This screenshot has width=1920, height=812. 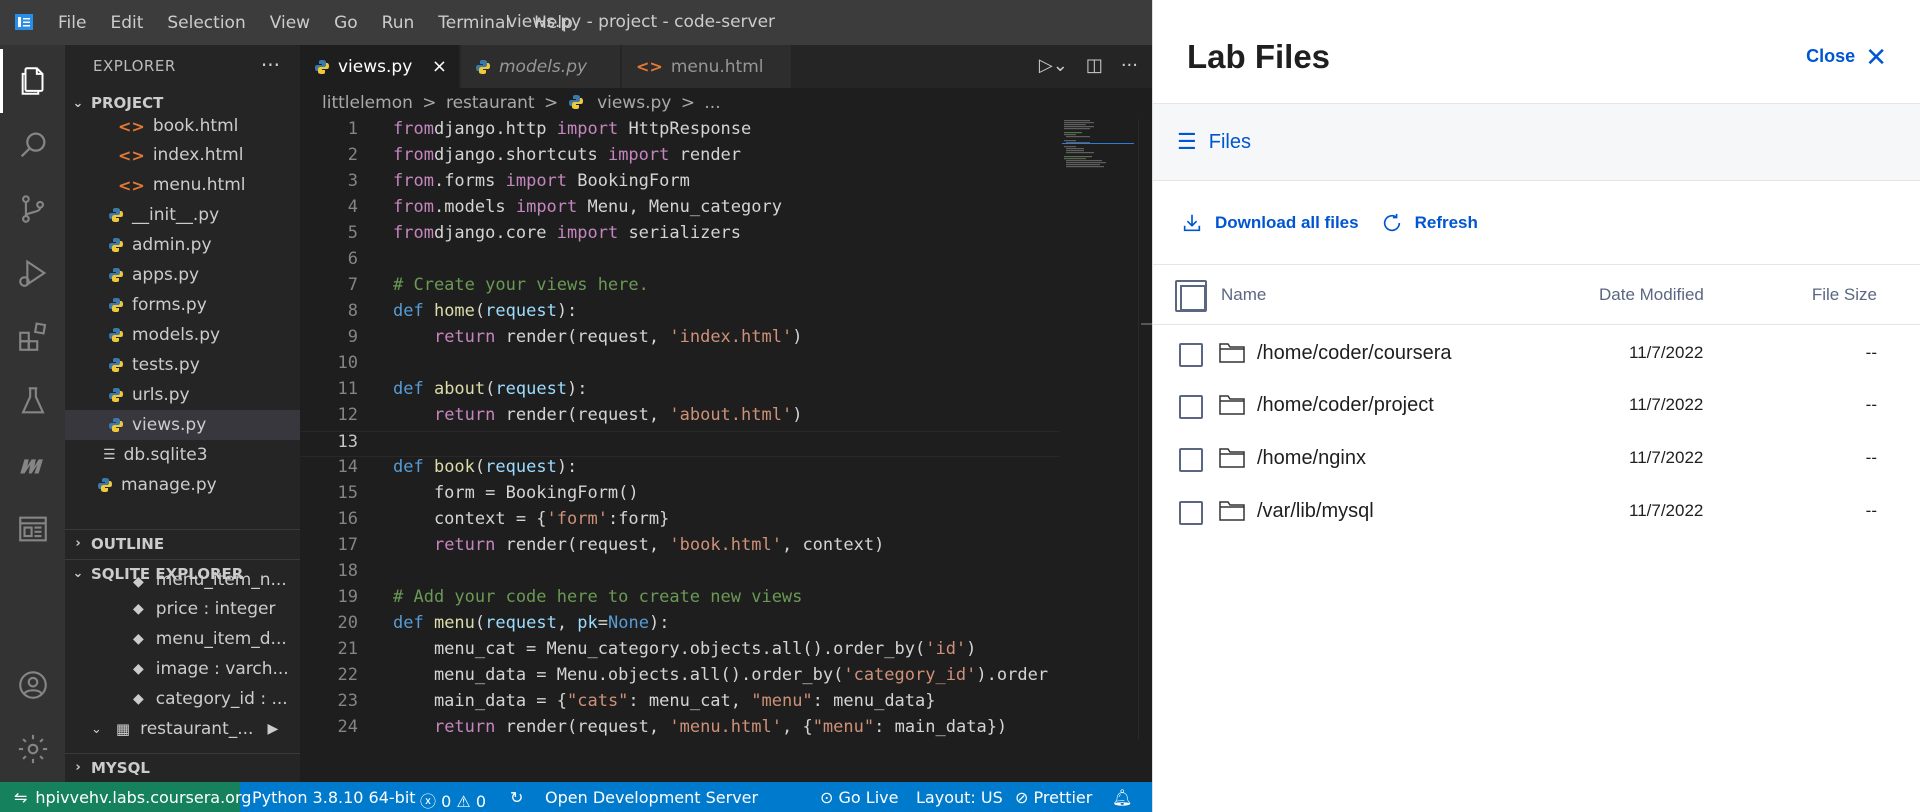 What do you see at coordinates (32, 145) in the screenshot?
I see `search-icon` at bounding box center [32, 145].